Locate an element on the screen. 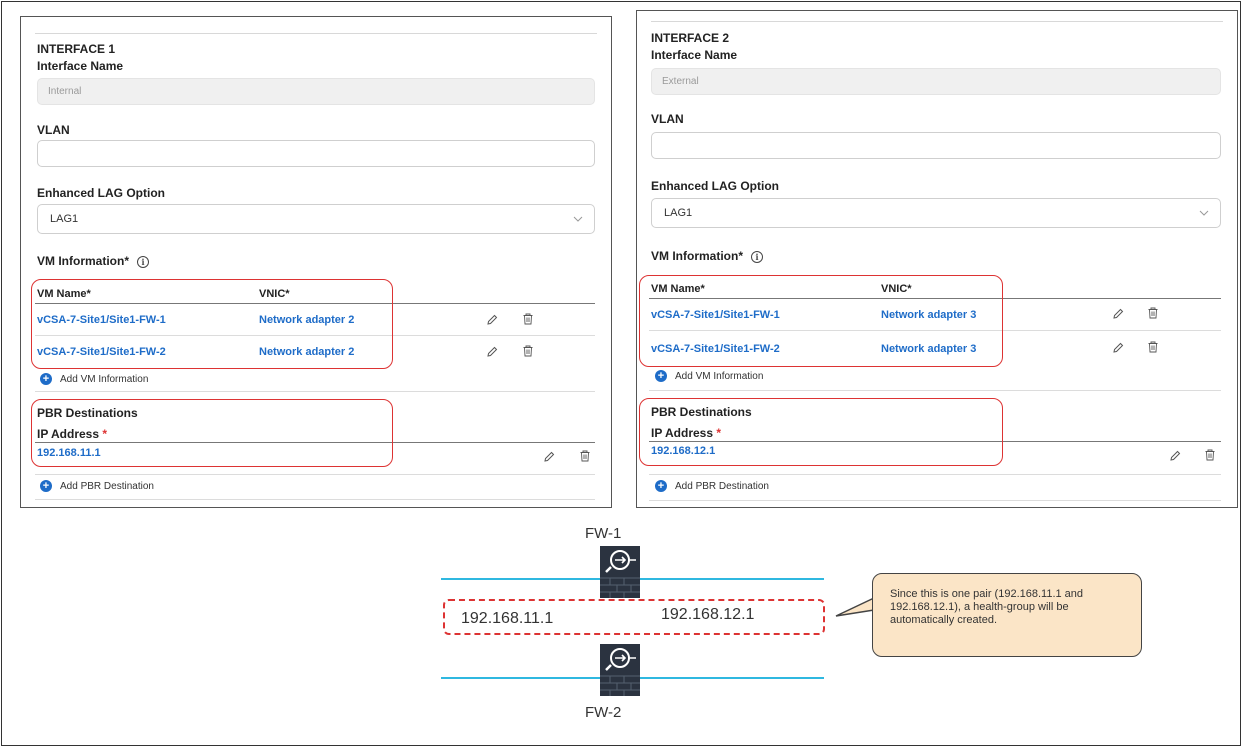  fw-1-label: FW-1 is located at coordinates (603, 533).